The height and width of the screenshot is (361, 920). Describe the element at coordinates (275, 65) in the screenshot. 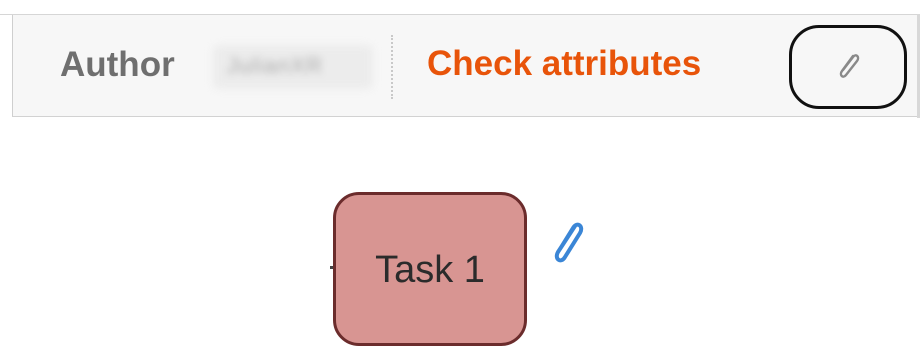

I see `author-value-text: JulianXR` at that location.